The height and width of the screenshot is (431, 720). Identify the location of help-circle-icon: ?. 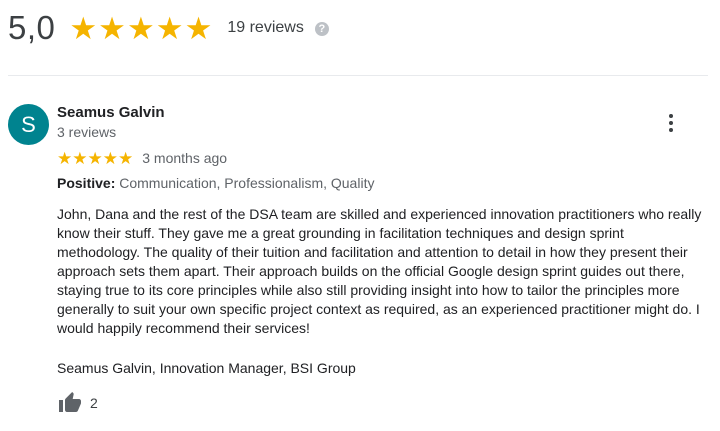
(321, 29).